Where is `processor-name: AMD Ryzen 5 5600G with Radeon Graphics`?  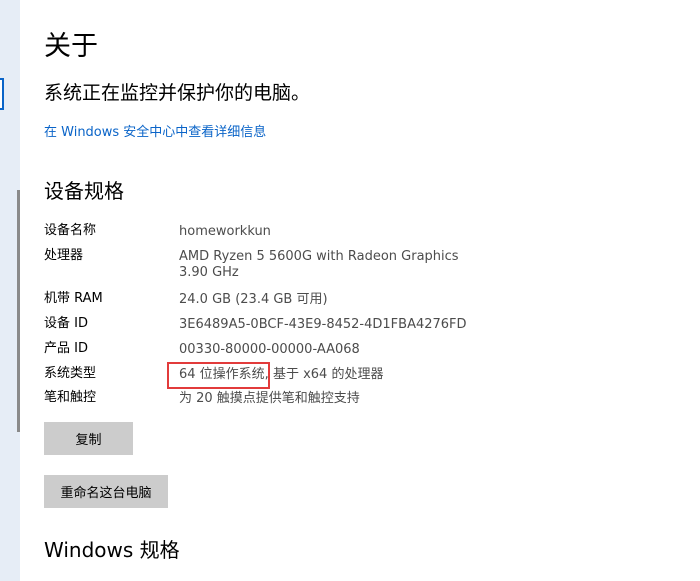 processor-name: AMD Ryzen 5 5600G with Radeon Graphics is located at coordinates (319, 256).